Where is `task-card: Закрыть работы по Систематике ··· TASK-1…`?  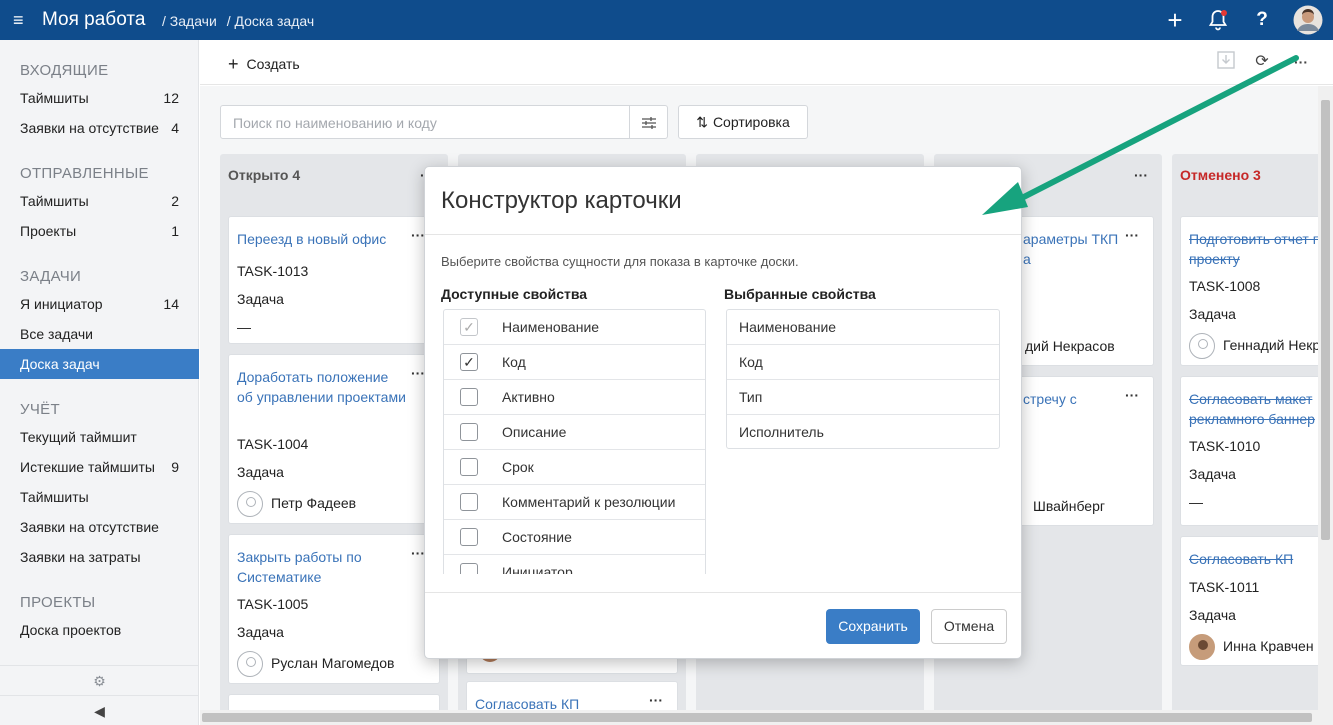 task-card: Закрыть работы по Систематике ··· TASK-1… is located at coordinates (334, 609).